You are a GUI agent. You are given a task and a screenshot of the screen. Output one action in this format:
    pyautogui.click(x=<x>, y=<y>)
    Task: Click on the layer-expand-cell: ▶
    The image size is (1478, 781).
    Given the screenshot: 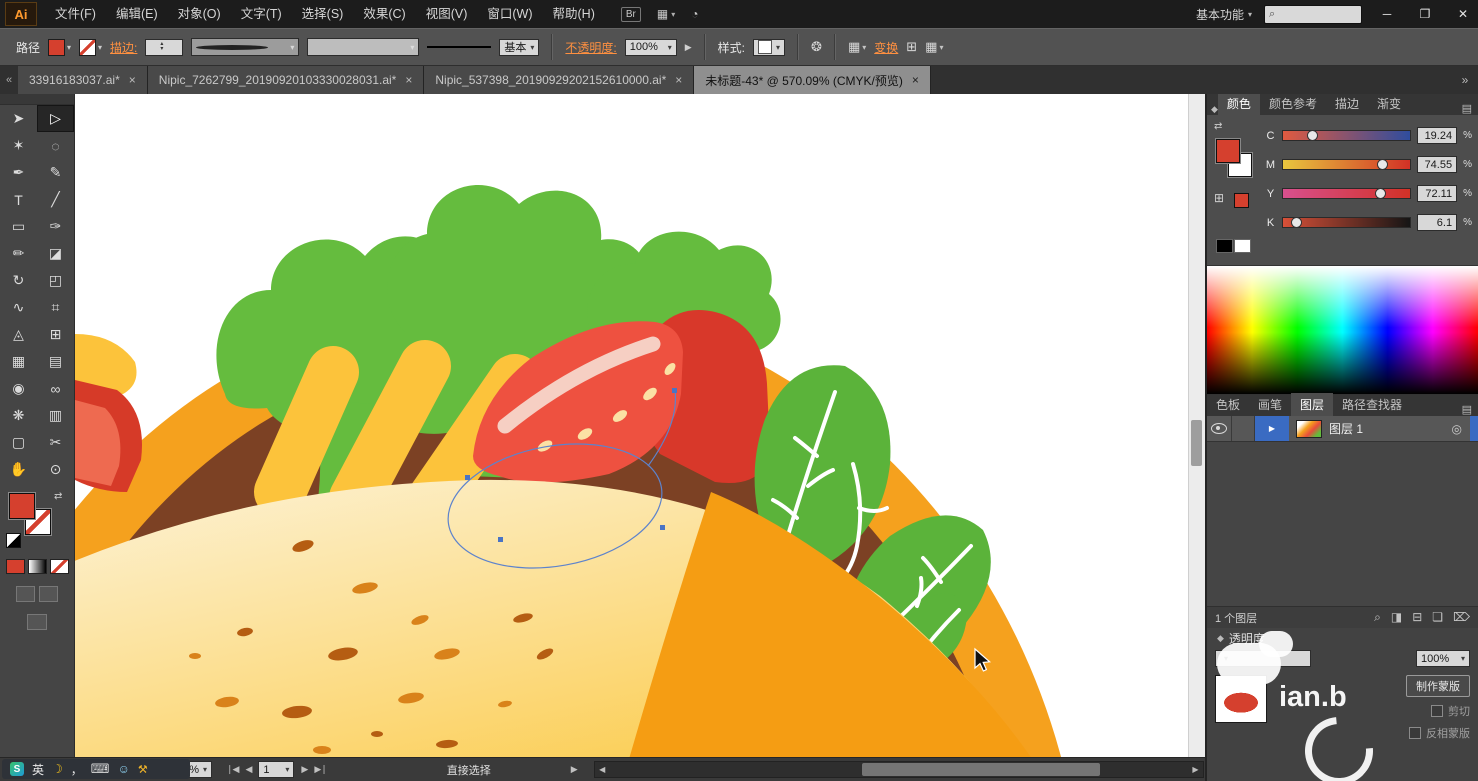 What is the action you would take?
    pyautogui.click(x=1272, y=428)
    